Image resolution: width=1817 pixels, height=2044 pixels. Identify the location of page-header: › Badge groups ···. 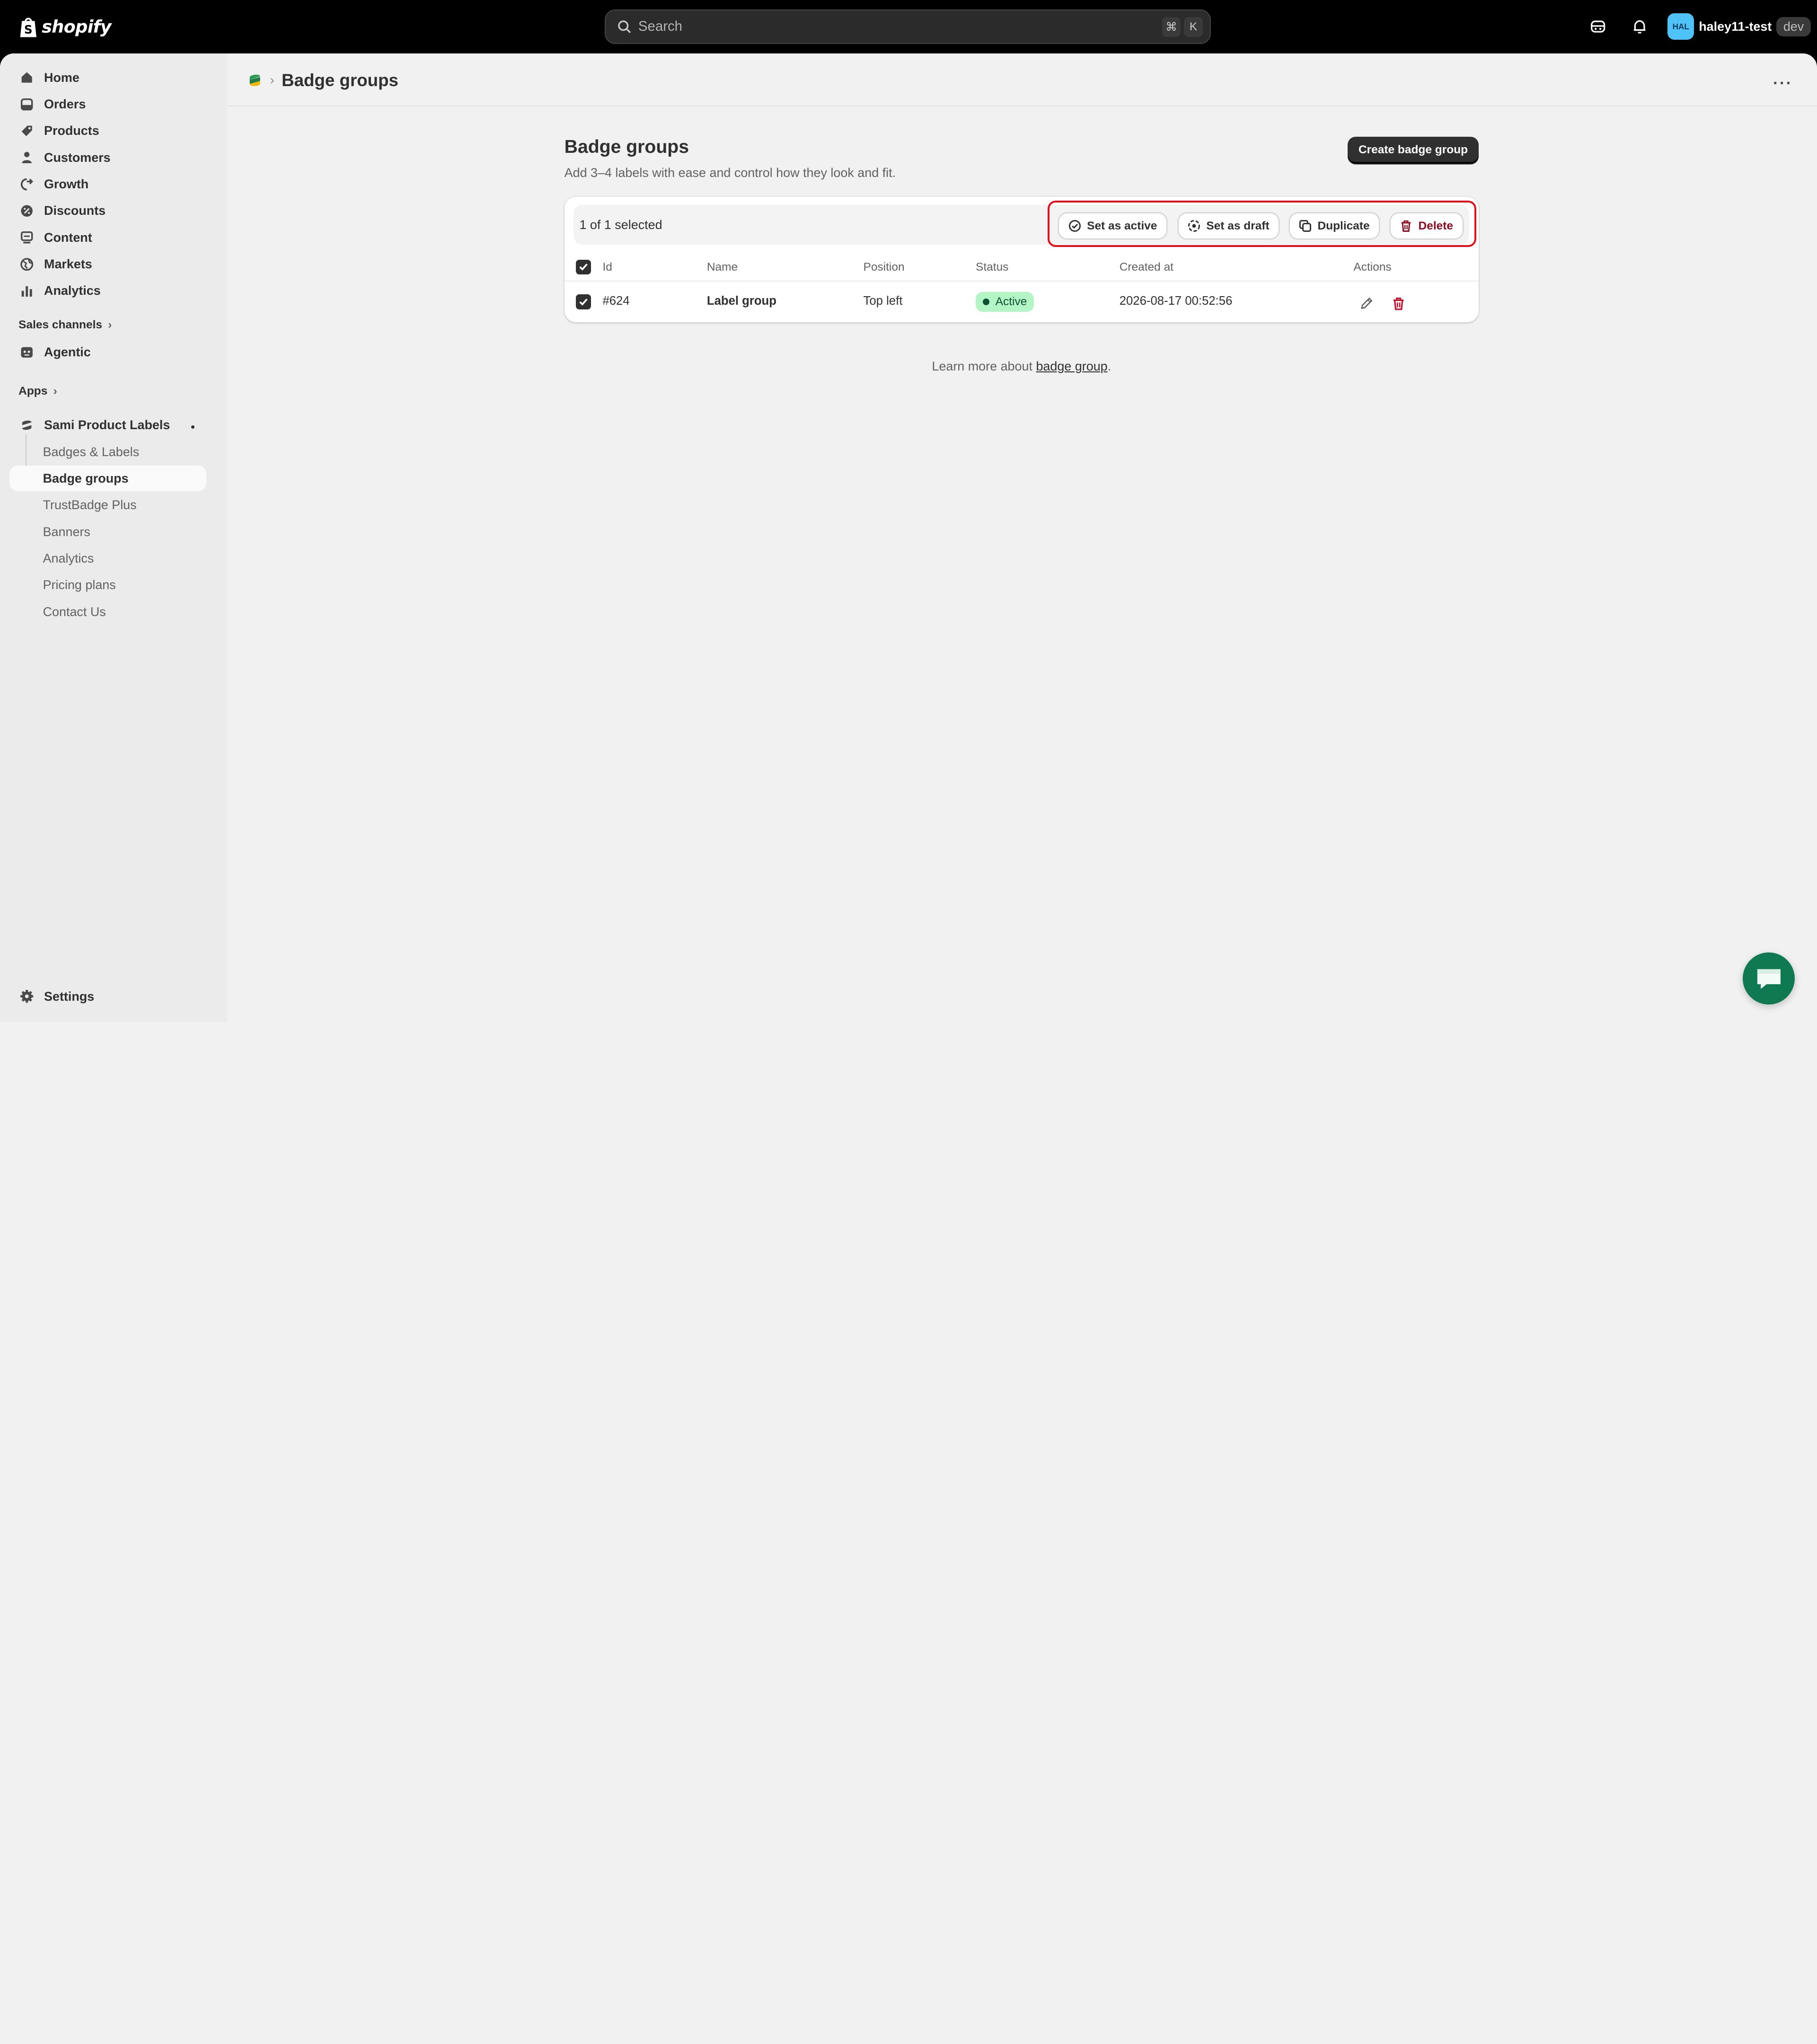
(1022, 80).